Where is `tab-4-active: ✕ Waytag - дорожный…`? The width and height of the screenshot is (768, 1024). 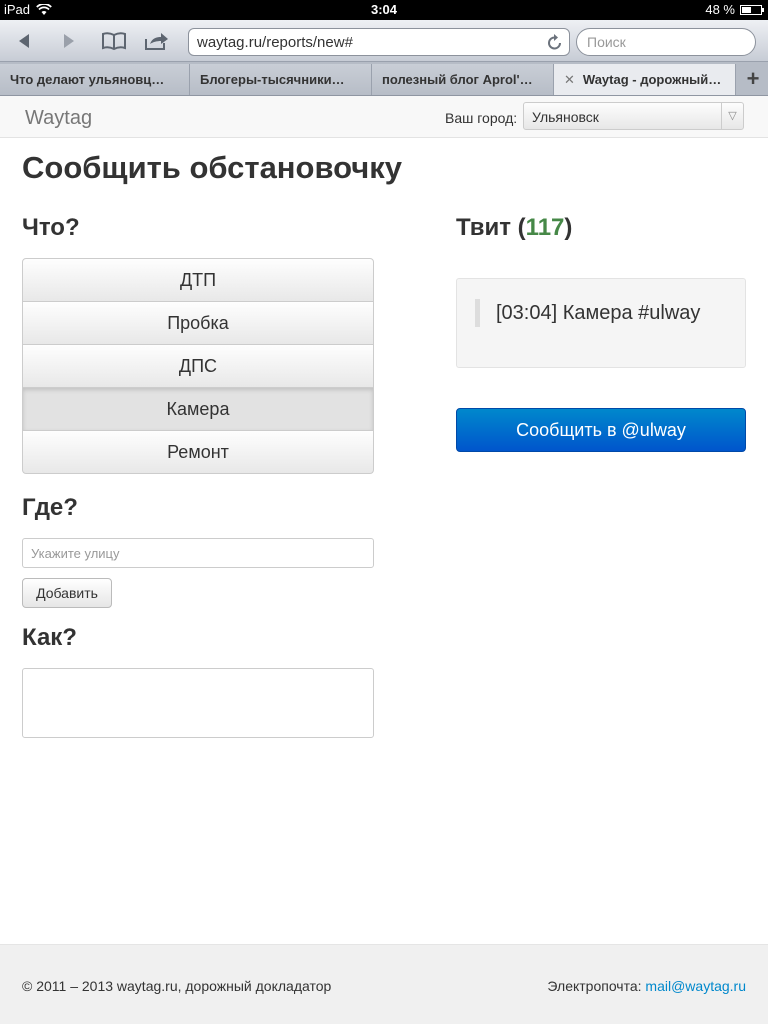 tab-4-active: ✕ Waytag - дорожный… is located at coordinates (645, 79).